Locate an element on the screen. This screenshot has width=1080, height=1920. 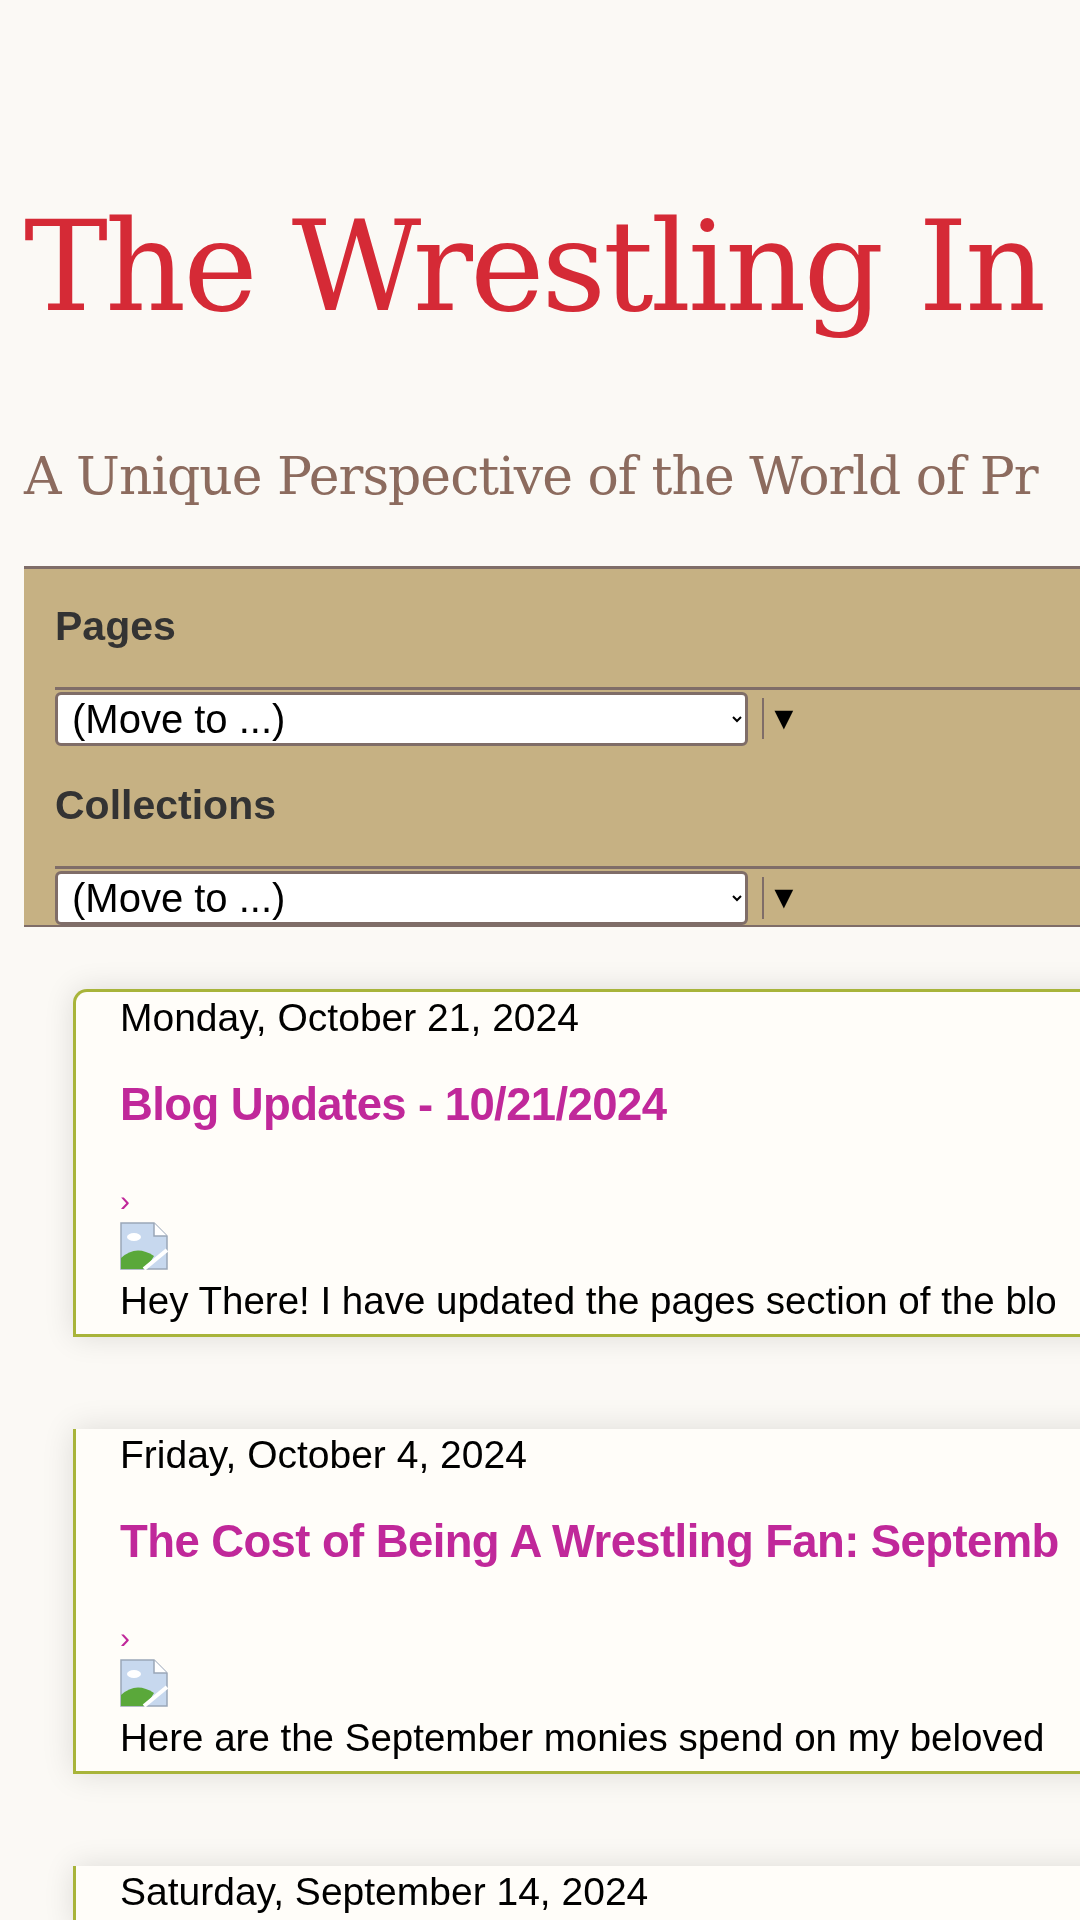
post-excerpt: Here are the September monies spend on my beloved is located at coordinates (582, 1738).